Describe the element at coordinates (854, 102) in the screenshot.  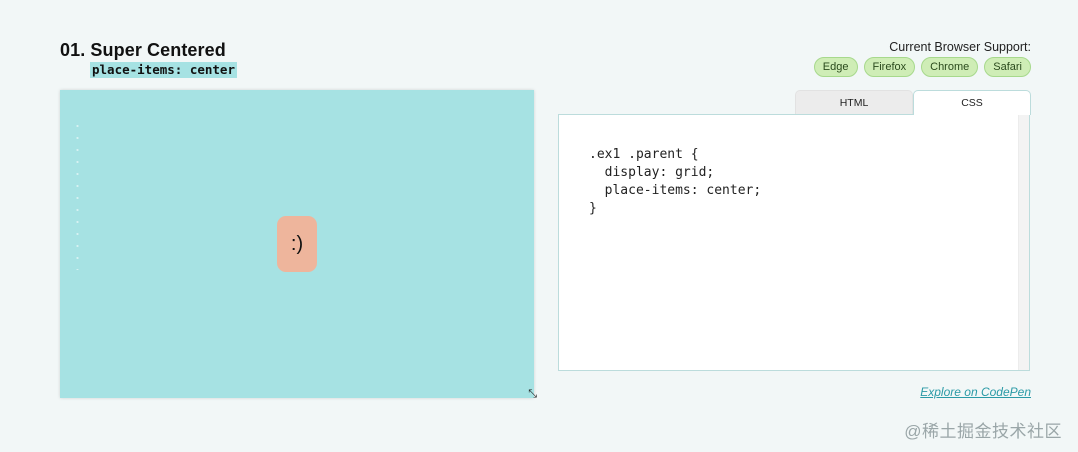
I see `tab-html: HTML` at that location.